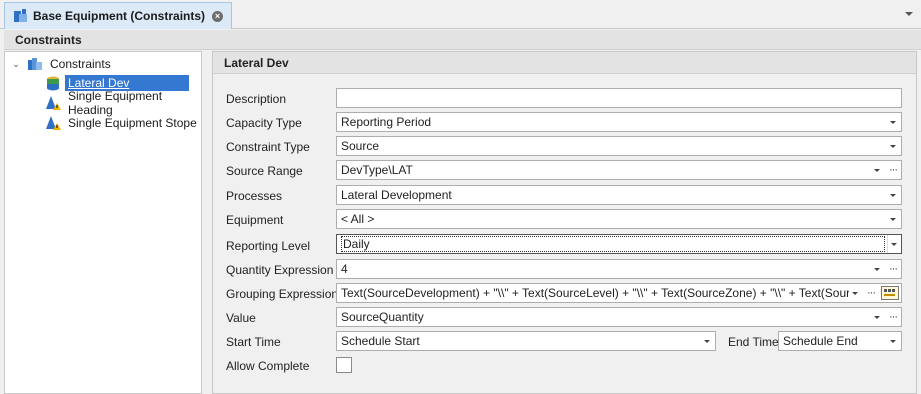  What do you see at coordinates (386, 122) in the screenshot?
I see `capacity-type-value: Reporting Period` at bounding box center [386, 122].